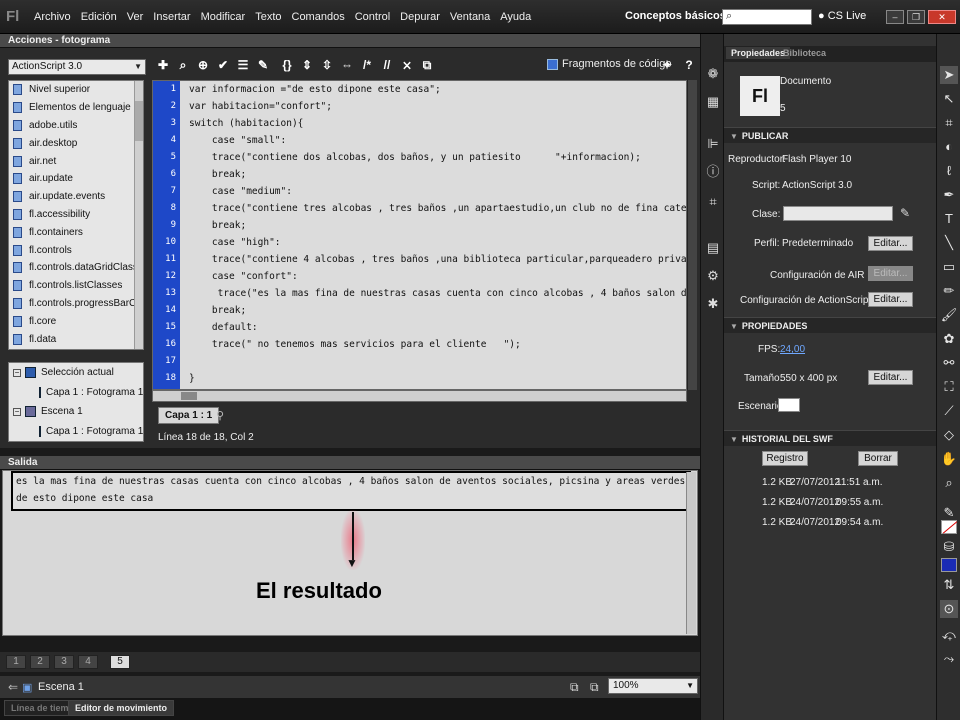  I want to click on frame-tab-active: 5, so click(120, 662).